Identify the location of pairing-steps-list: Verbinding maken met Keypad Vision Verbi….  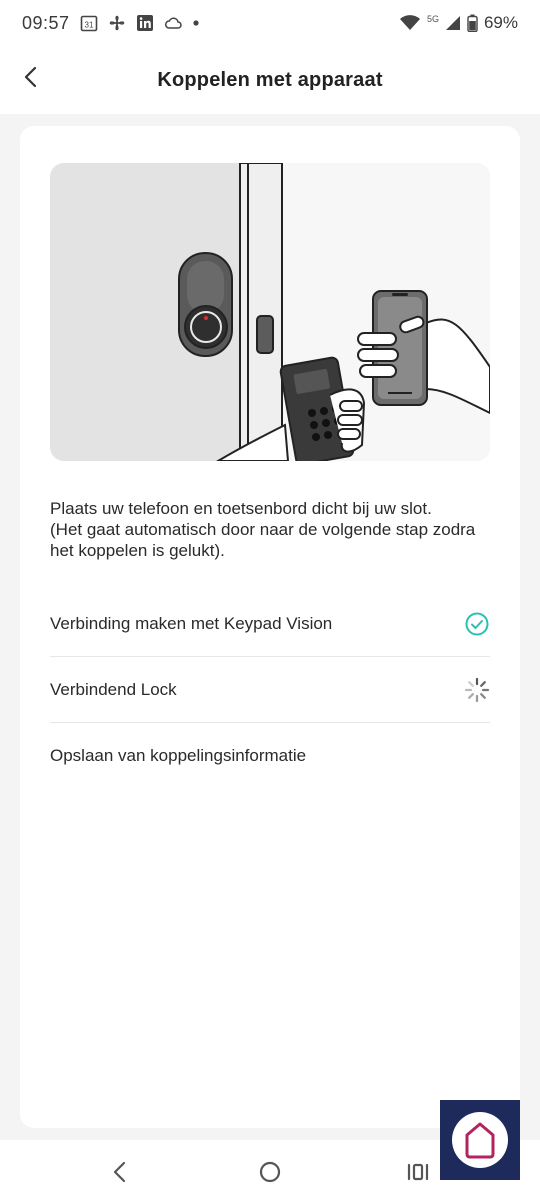
(270, 690).